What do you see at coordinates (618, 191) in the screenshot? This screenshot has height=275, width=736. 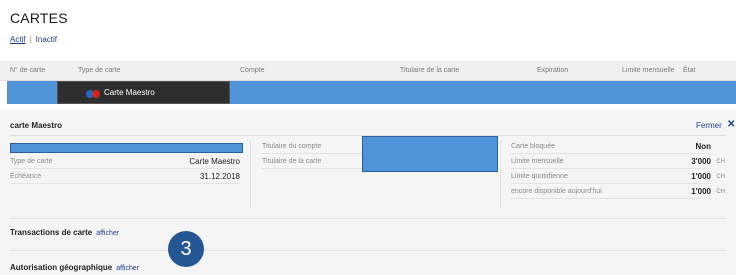 I see `detail-row-available-today: encore disponible aujourd'hui 1'000 CH` at bounding box center [618, 191].